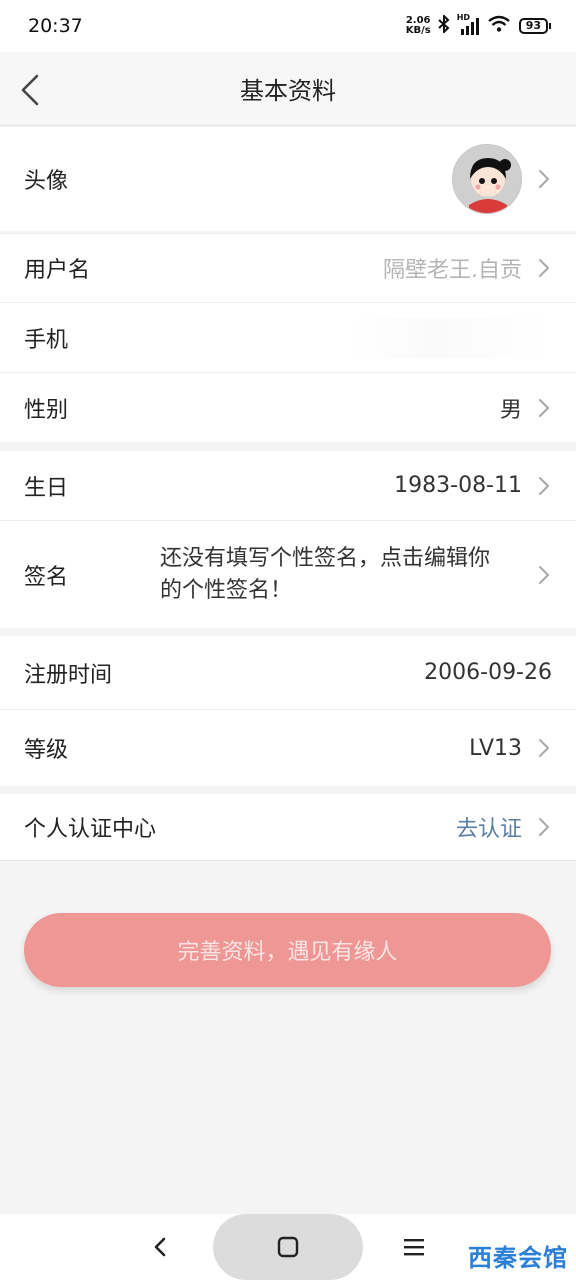 The width and height of the screenshot is (576, 1280). Describe the element at coordinates (489, 827) in the screenshot. I see `verification-link: 去认证` at that location.